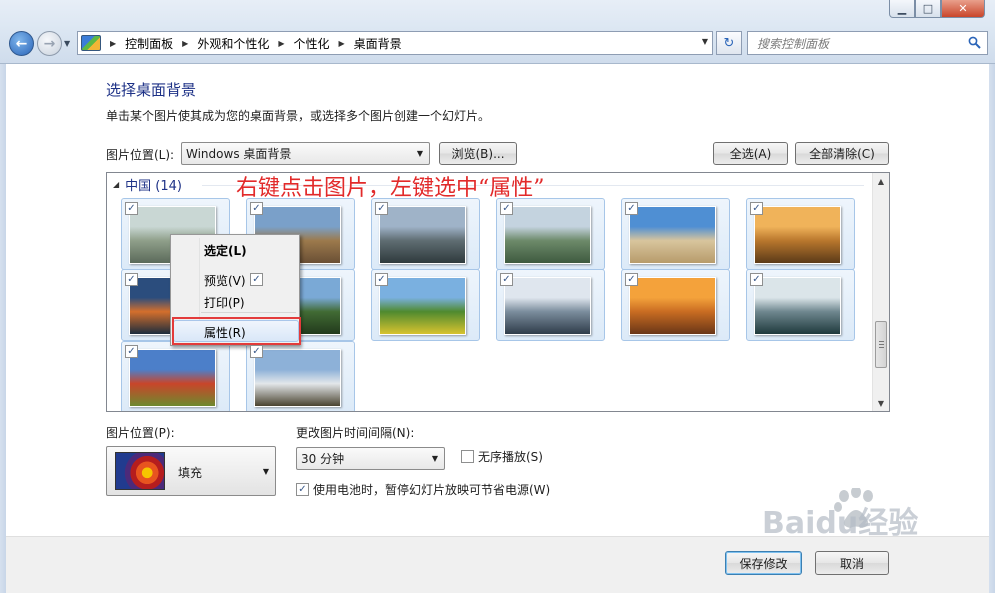 The image size is (995, 593). I want to click on thumbnail-sea-of-clouds: ✓, so click(300, 376).